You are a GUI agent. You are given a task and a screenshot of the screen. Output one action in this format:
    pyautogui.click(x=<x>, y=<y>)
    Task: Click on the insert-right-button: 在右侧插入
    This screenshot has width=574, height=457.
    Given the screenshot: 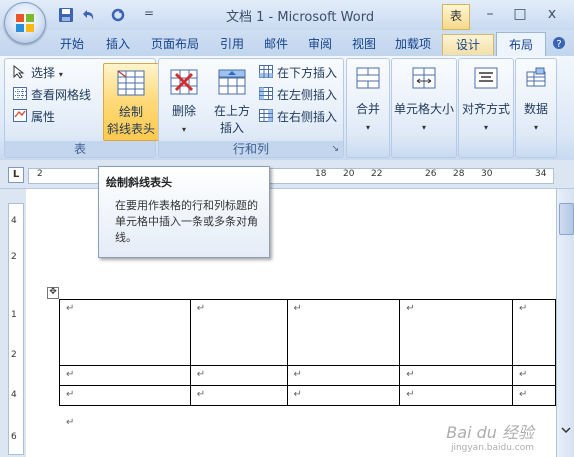 What is the action you would take?
    pyautogui.click(x=307, y=116)
    